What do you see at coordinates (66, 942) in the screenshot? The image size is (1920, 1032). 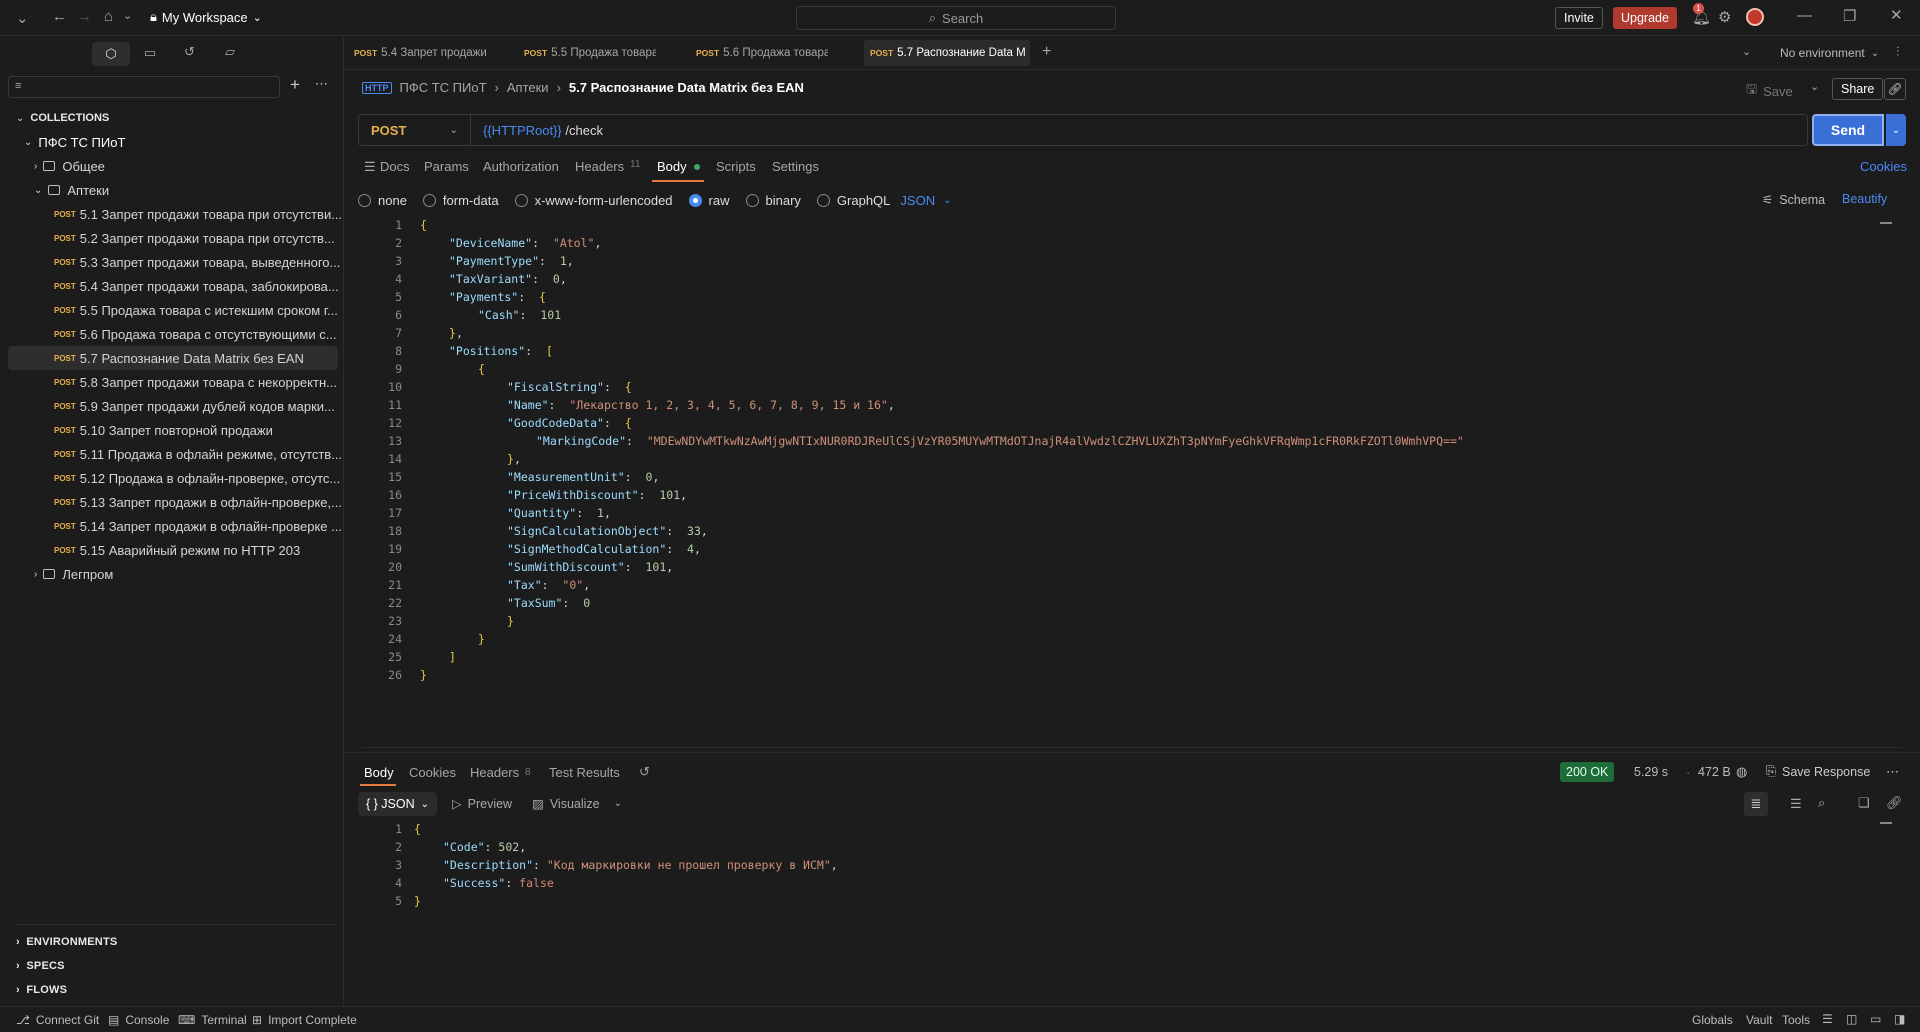 I see `environments-section: › ENVIRONMENTS` at bounding box center [66, 942].